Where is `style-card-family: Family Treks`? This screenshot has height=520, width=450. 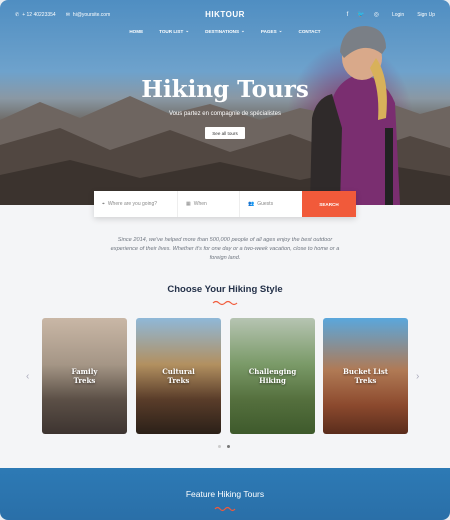 style-card-family: Family Treks is located at coordinates (84, 376).